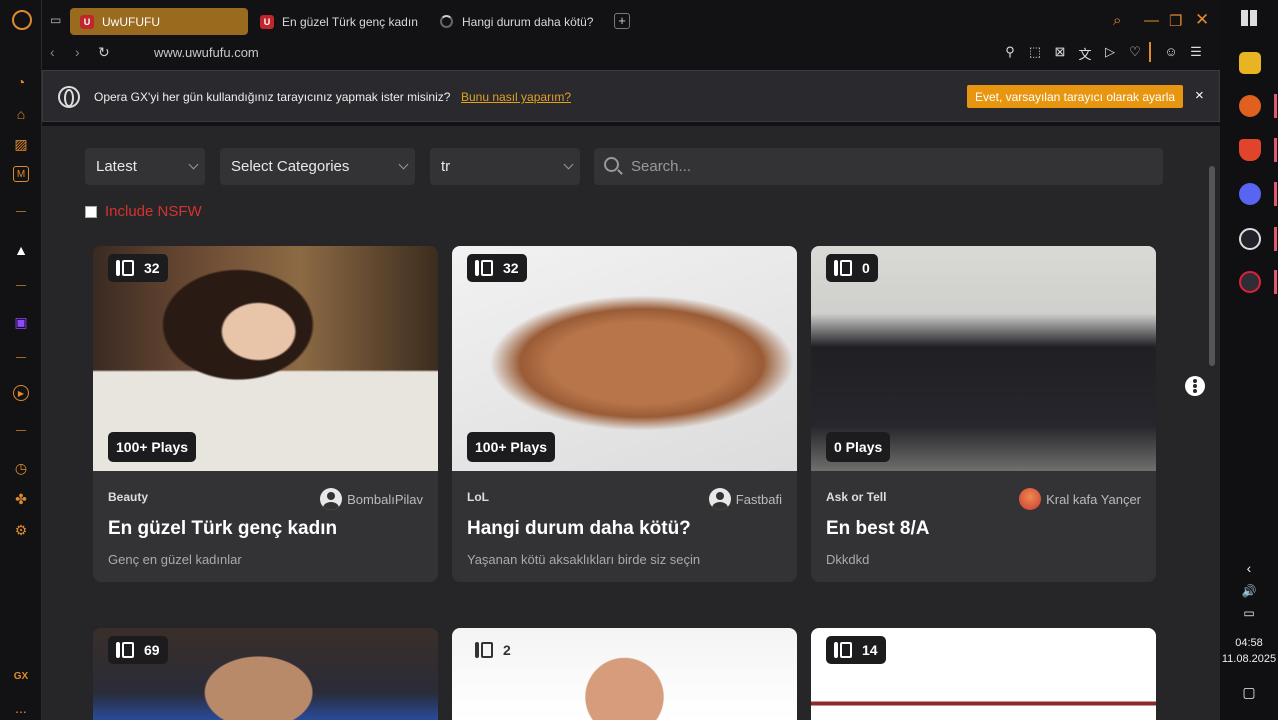 The image size is (1278, 720). Describe the element at coordinates (516, 97) in the screenshot. I see `how-to-link: Bunu nasıl yaparım?` at that location.